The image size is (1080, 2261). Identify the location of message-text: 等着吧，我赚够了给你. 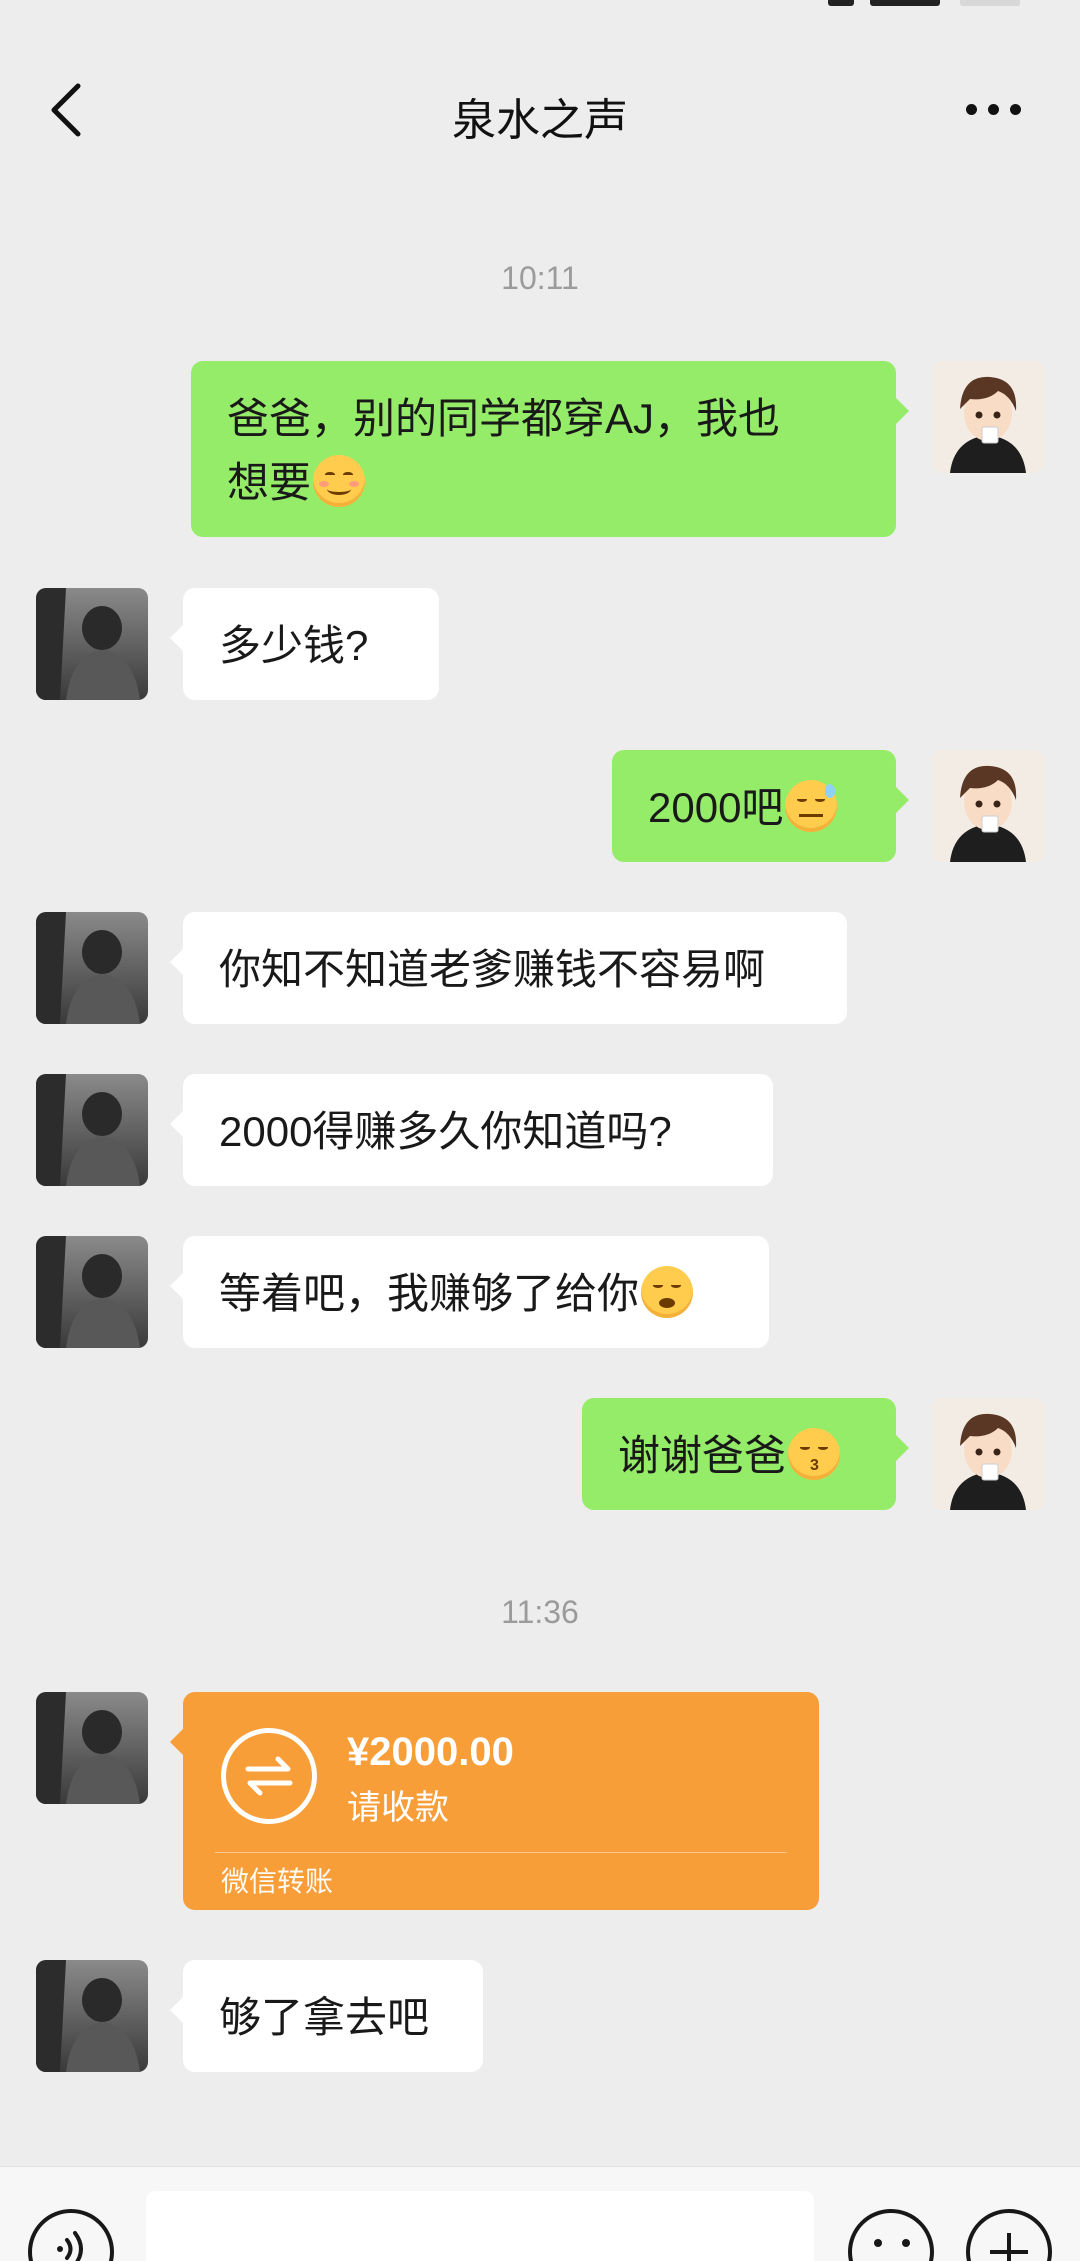
(429, 1293).